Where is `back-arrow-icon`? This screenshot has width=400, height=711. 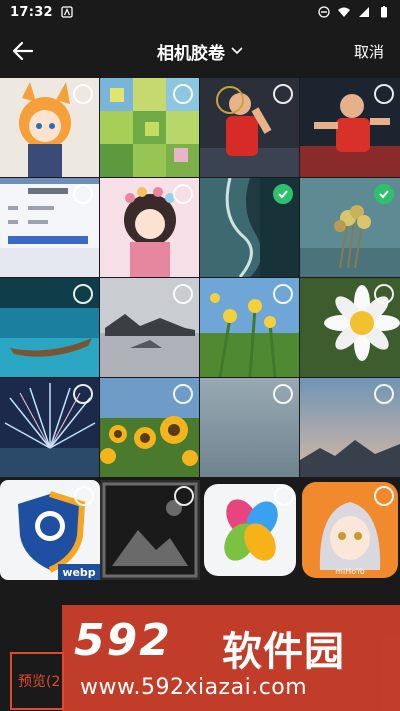
back-arrow-icon is located at coordinates (23, 51).